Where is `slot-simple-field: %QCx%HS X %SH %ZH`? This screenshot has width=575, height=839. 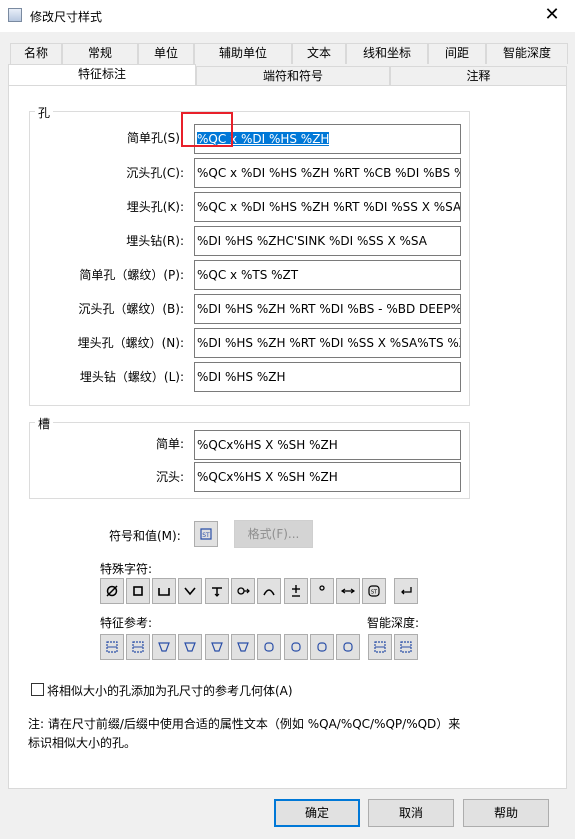 slot-simple-field: %QCx%HS X %SH %ZH is located at coordinates (327, 445).